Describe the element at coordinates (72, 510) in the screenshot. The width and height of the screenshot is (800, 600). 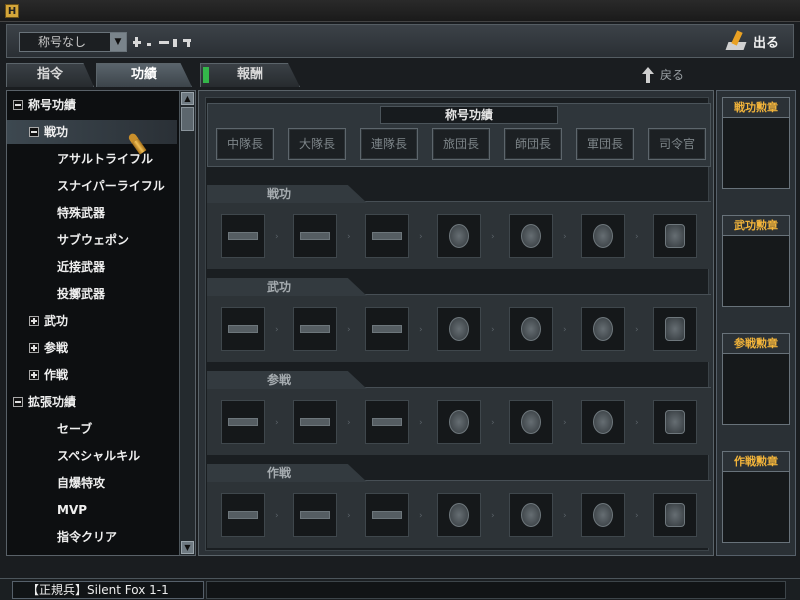
I see `tree-item: MVP` at that location.